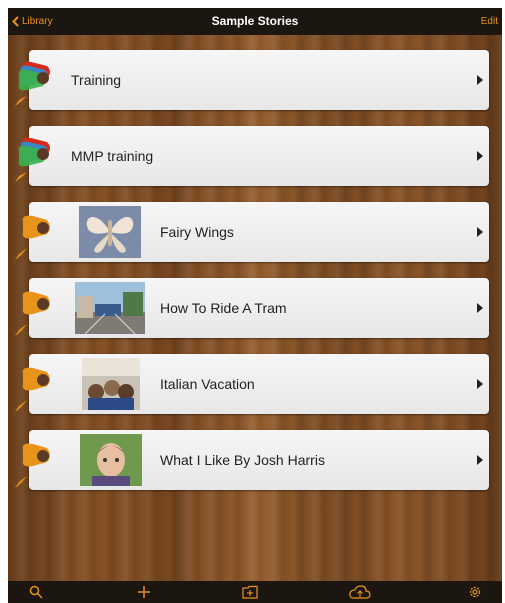  I want to click on search-button, so click(36, 592).